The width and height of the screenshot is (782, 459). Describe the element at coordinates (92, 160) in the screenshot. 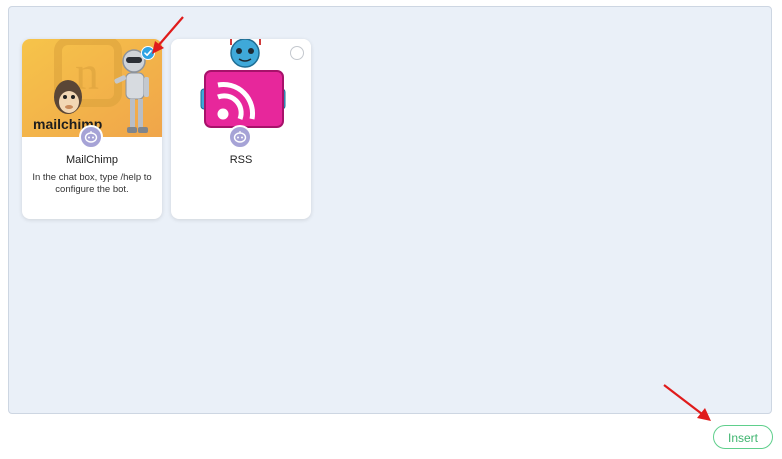

I see `bot-name: MailChimp` at that location.